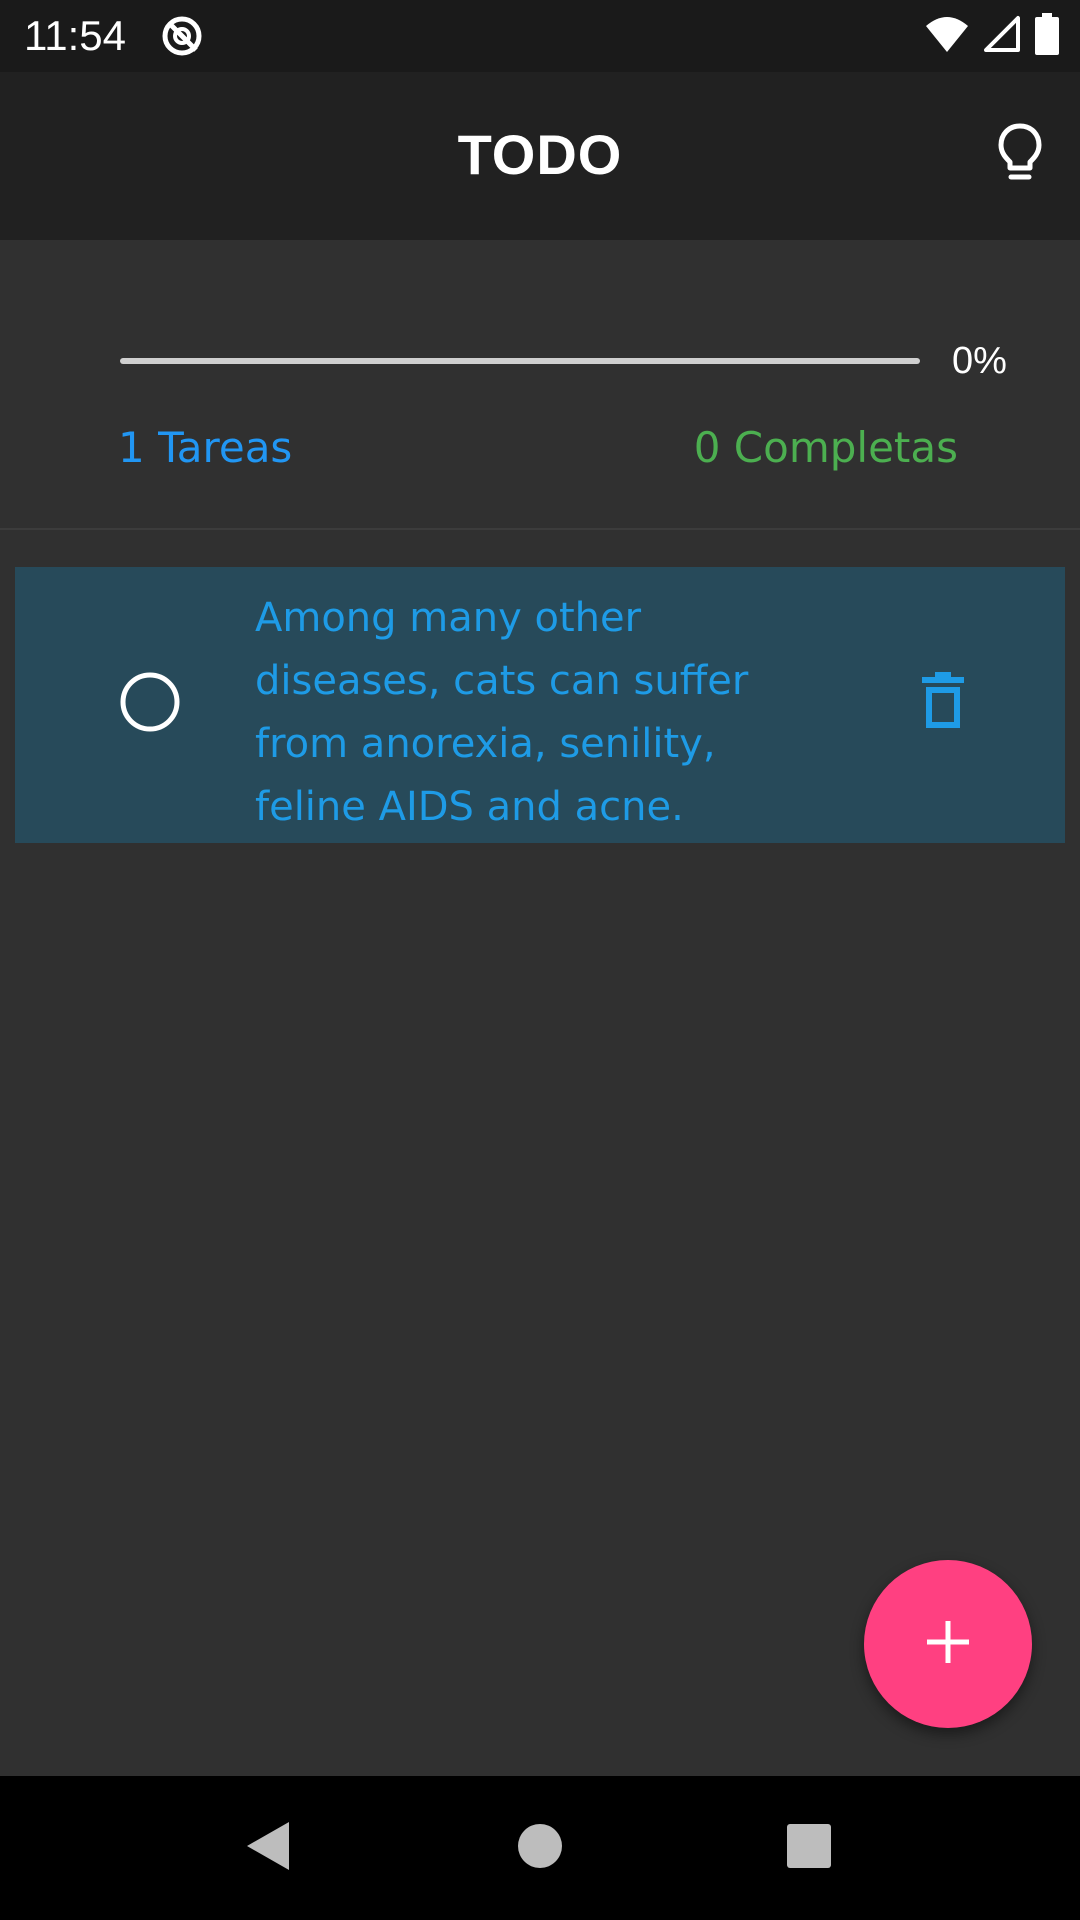 This screenshot has height=1920, width=1080. I want to click on recents-icon, so click(809, 1848).